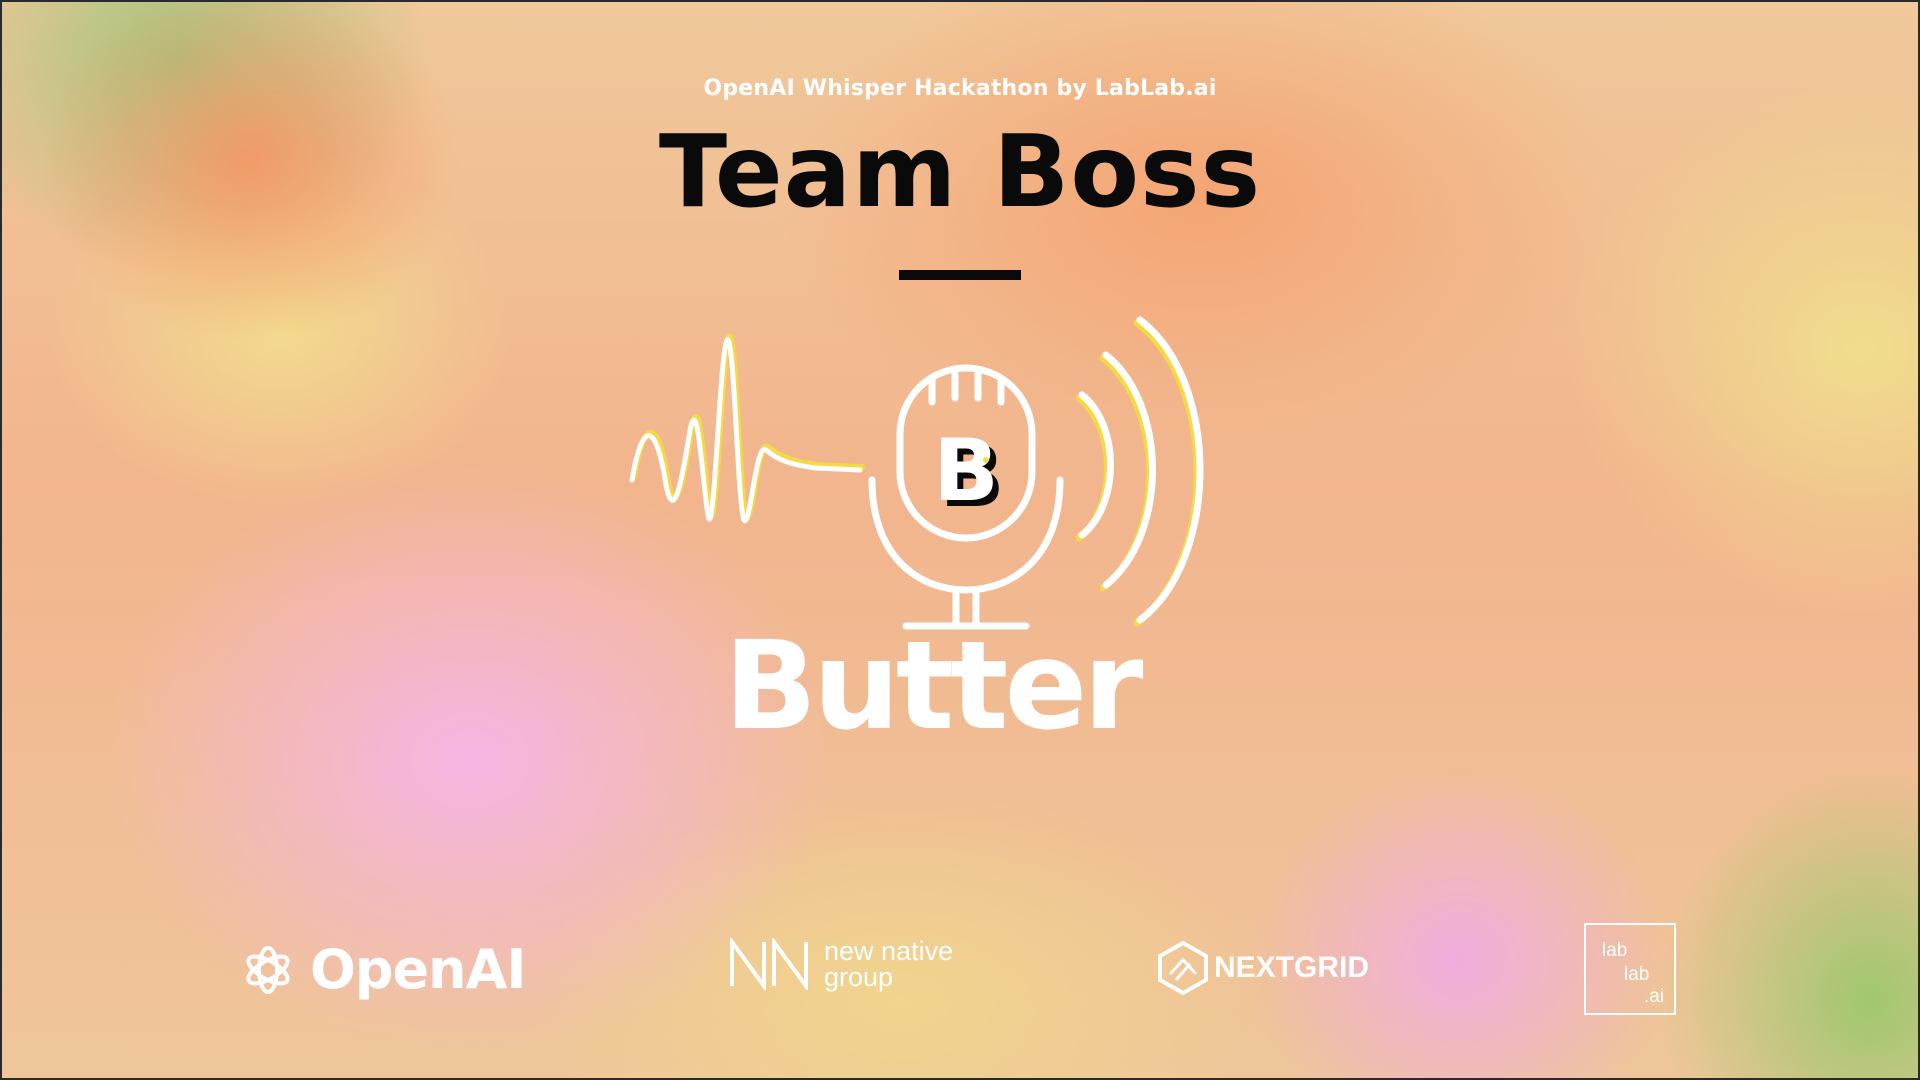 The image size is (1920, 1080). Describe the element at coordinates (966, 471) in the screenshot. I see `monogram-b: B` at that location.